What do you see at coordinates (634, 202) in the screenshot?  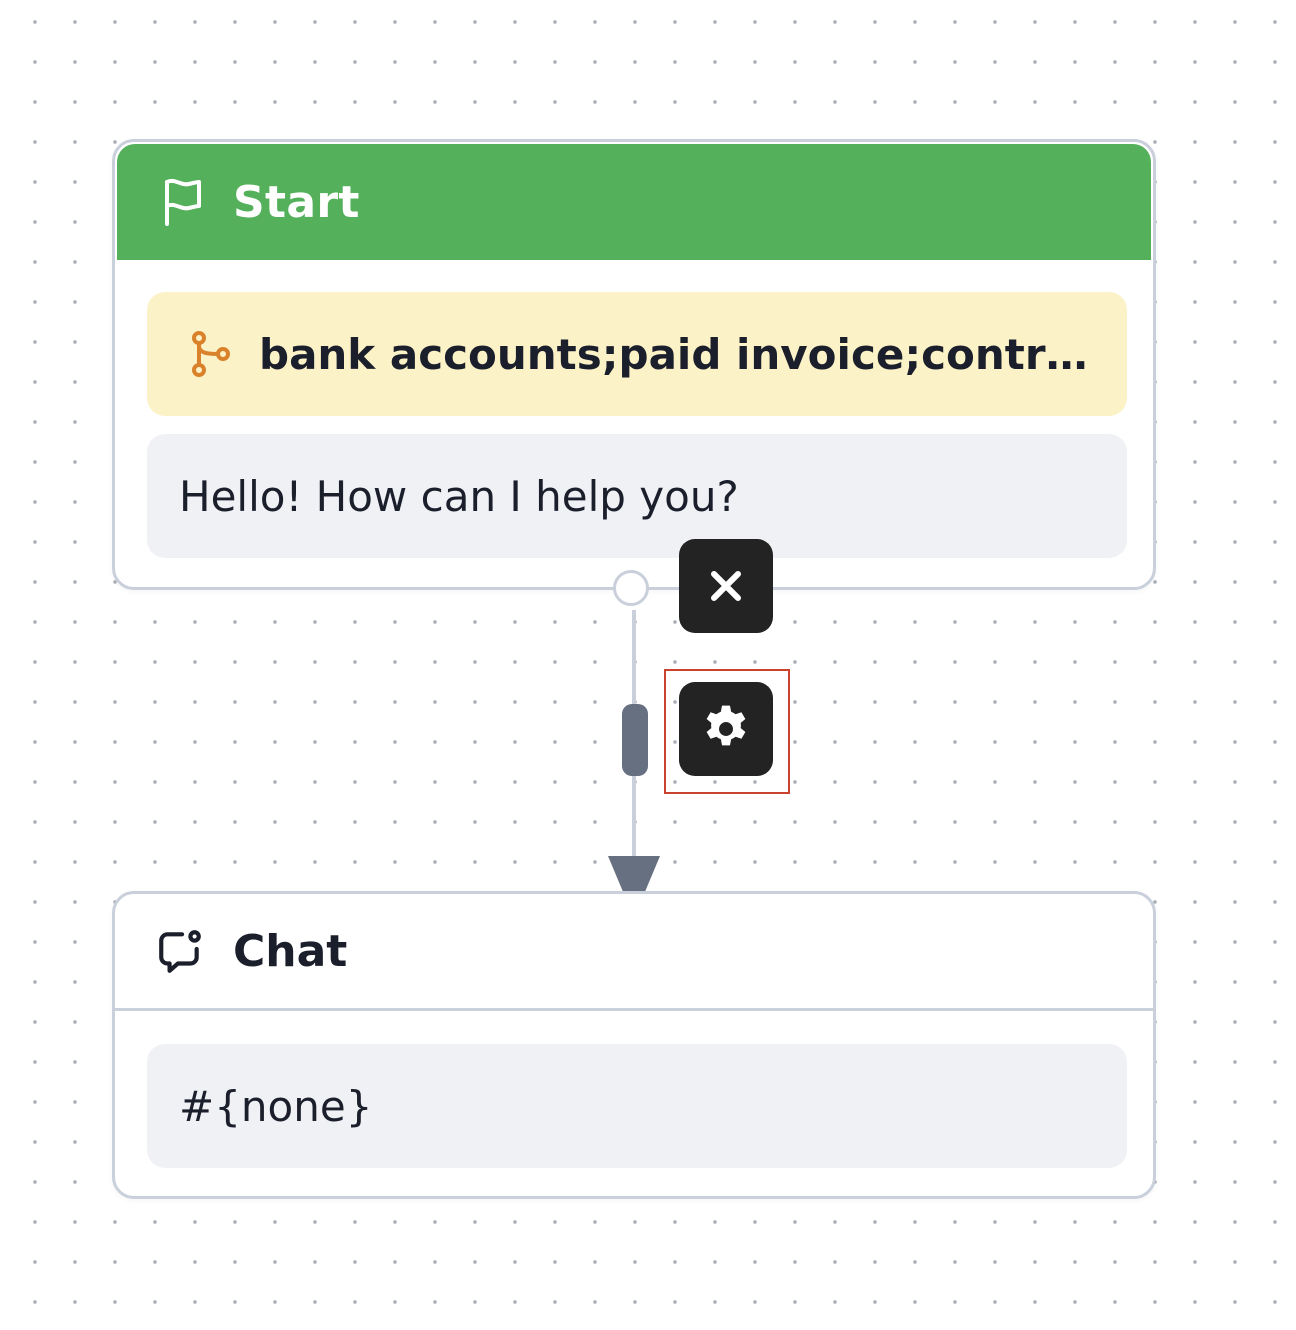 I see `start-node-header: Start` at bounding box center [634, 202].